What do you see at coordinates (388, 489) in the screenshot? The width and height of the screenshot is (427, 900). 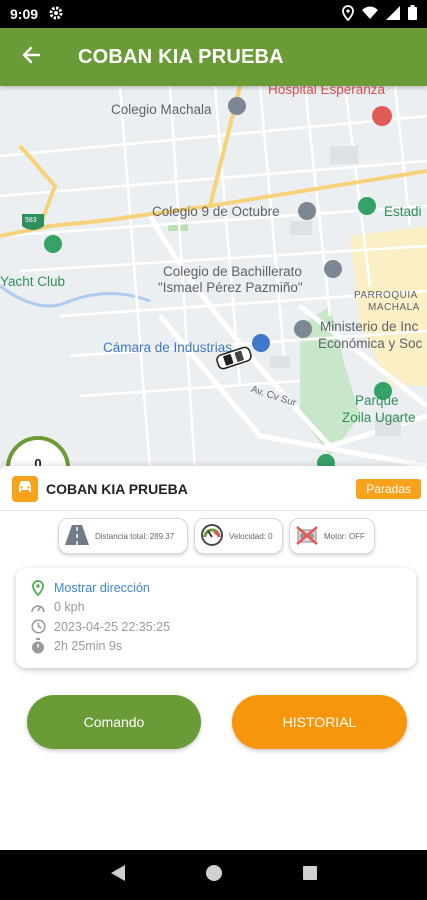 I see `status-badge: Paradas` at bounding box center [388, 489].